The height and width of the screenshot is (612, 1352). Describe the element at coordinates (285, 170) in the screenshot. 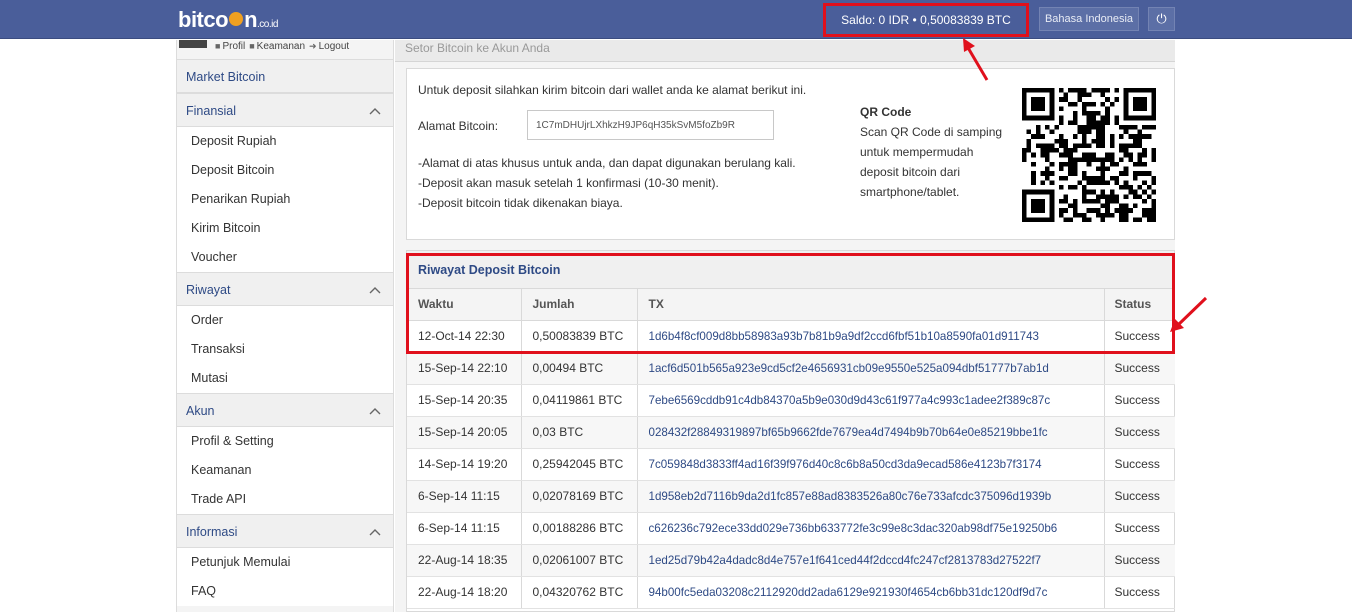

I see `sidebar-item: Deposit Bitcoin` at that location.